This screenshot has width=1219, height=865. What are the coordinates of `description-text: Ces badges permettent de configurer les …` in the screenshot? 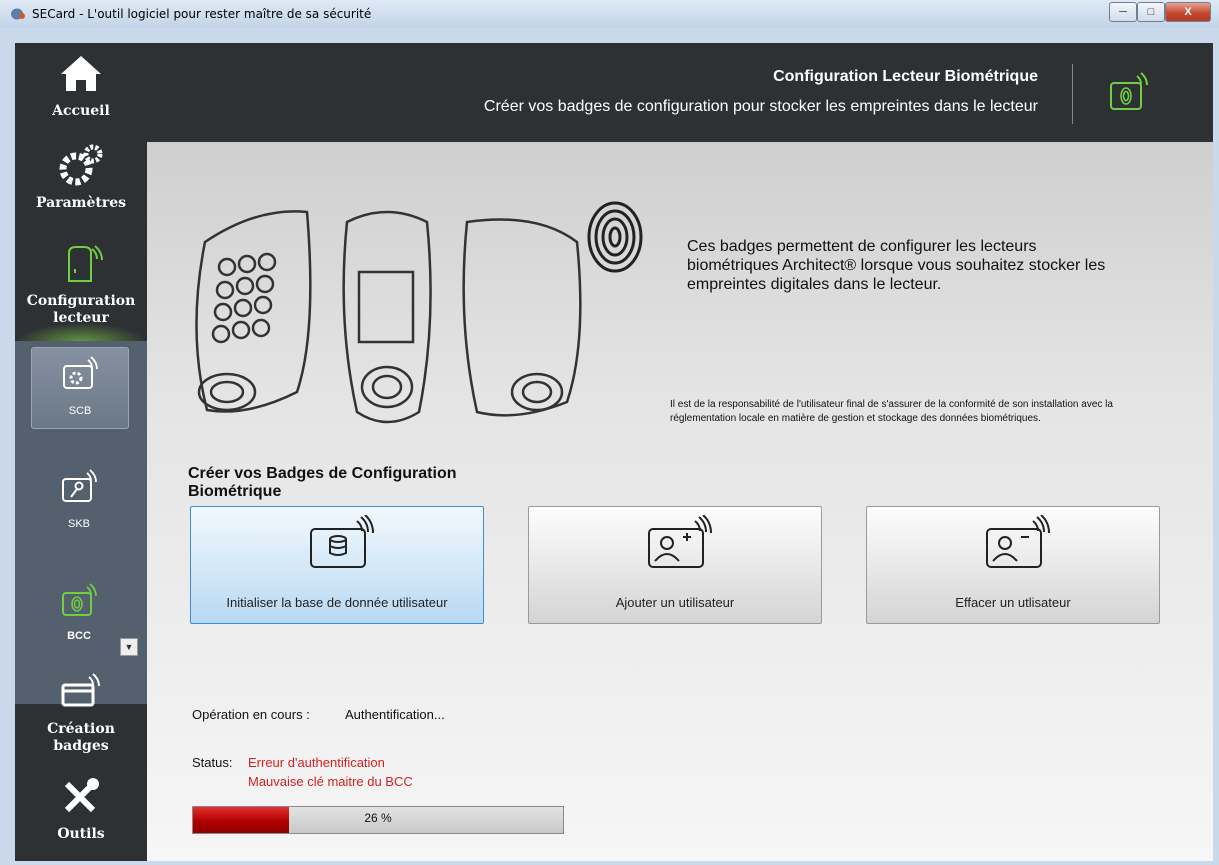 It's located at (896, 265).